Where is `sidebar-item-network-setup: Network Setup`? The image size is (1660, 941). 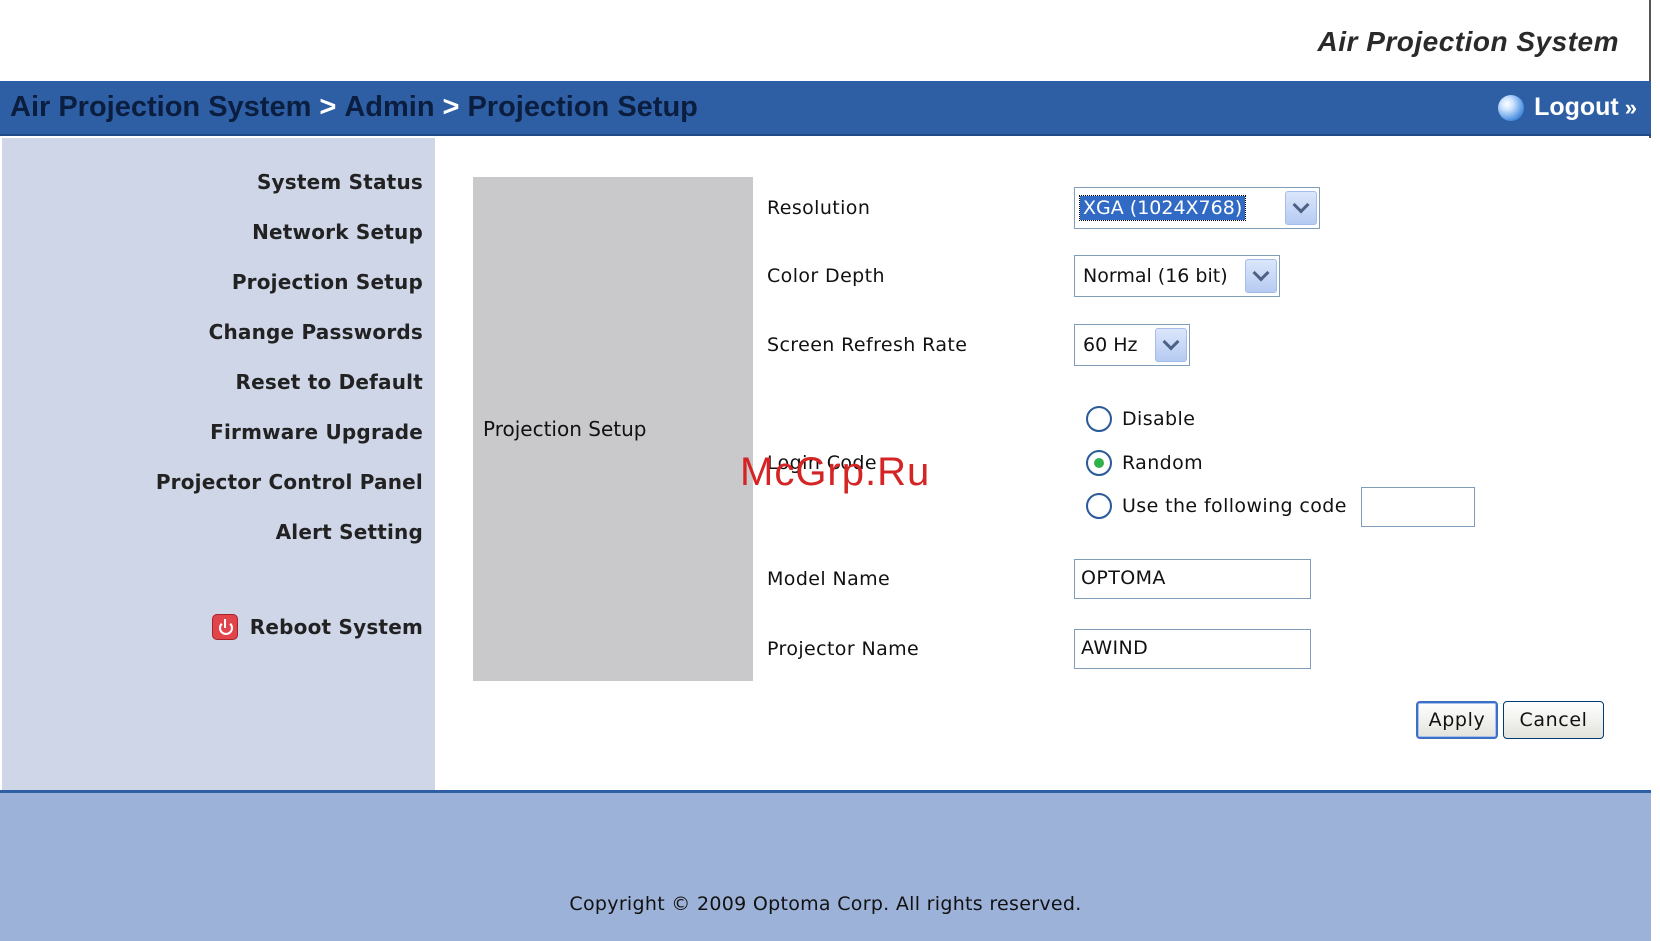
sidebar-item-network-setup: Network Setup is located at coordinates (337, 232).